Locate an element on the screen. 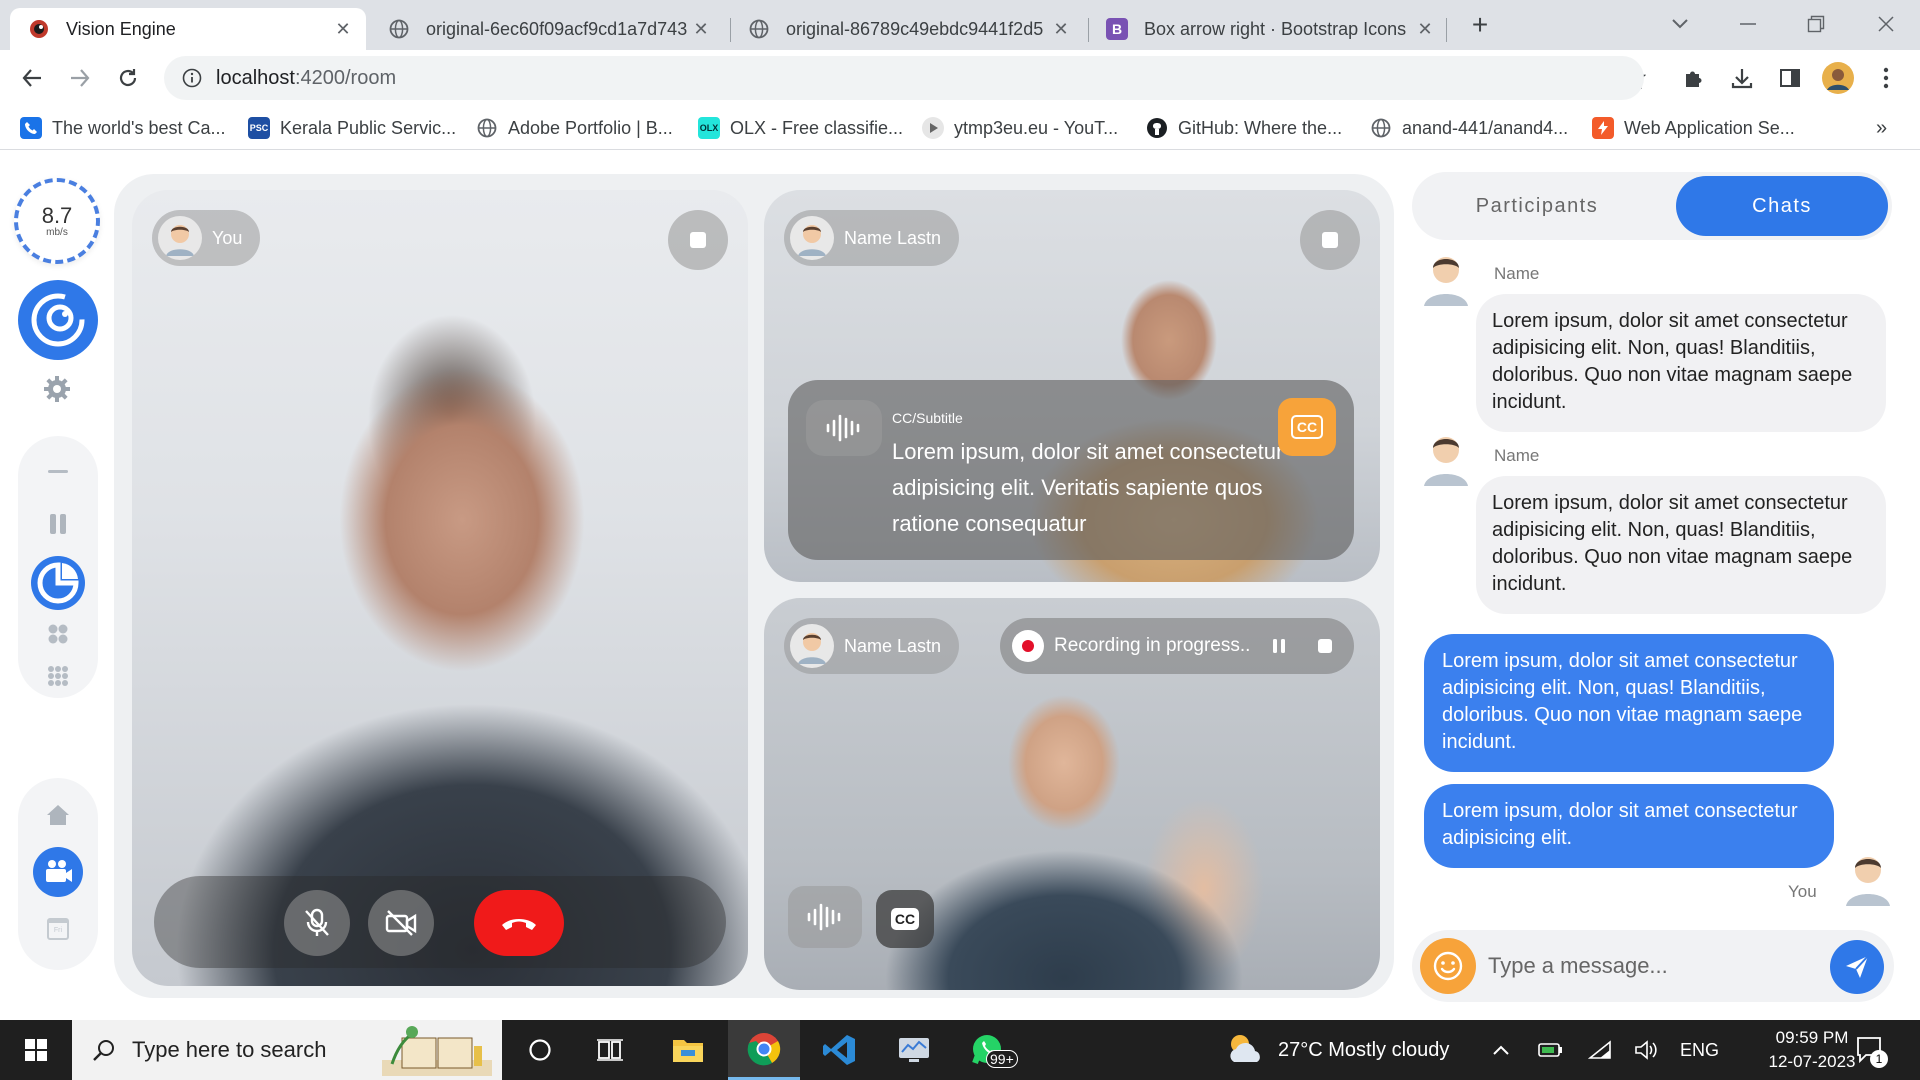  stop-recording-icon is located at coordinates (1325, 646).